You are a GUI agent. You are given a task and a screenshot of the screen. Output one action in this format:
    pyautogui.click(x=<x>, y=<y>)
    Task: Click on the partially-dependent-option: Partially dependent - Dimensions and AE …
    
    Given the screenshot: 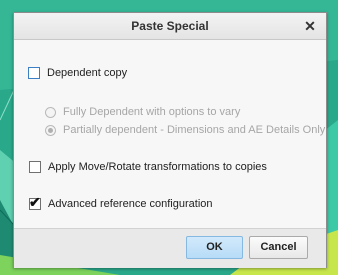 What is the action you would take?
    pyautogui.click(x=185, y=130)
    